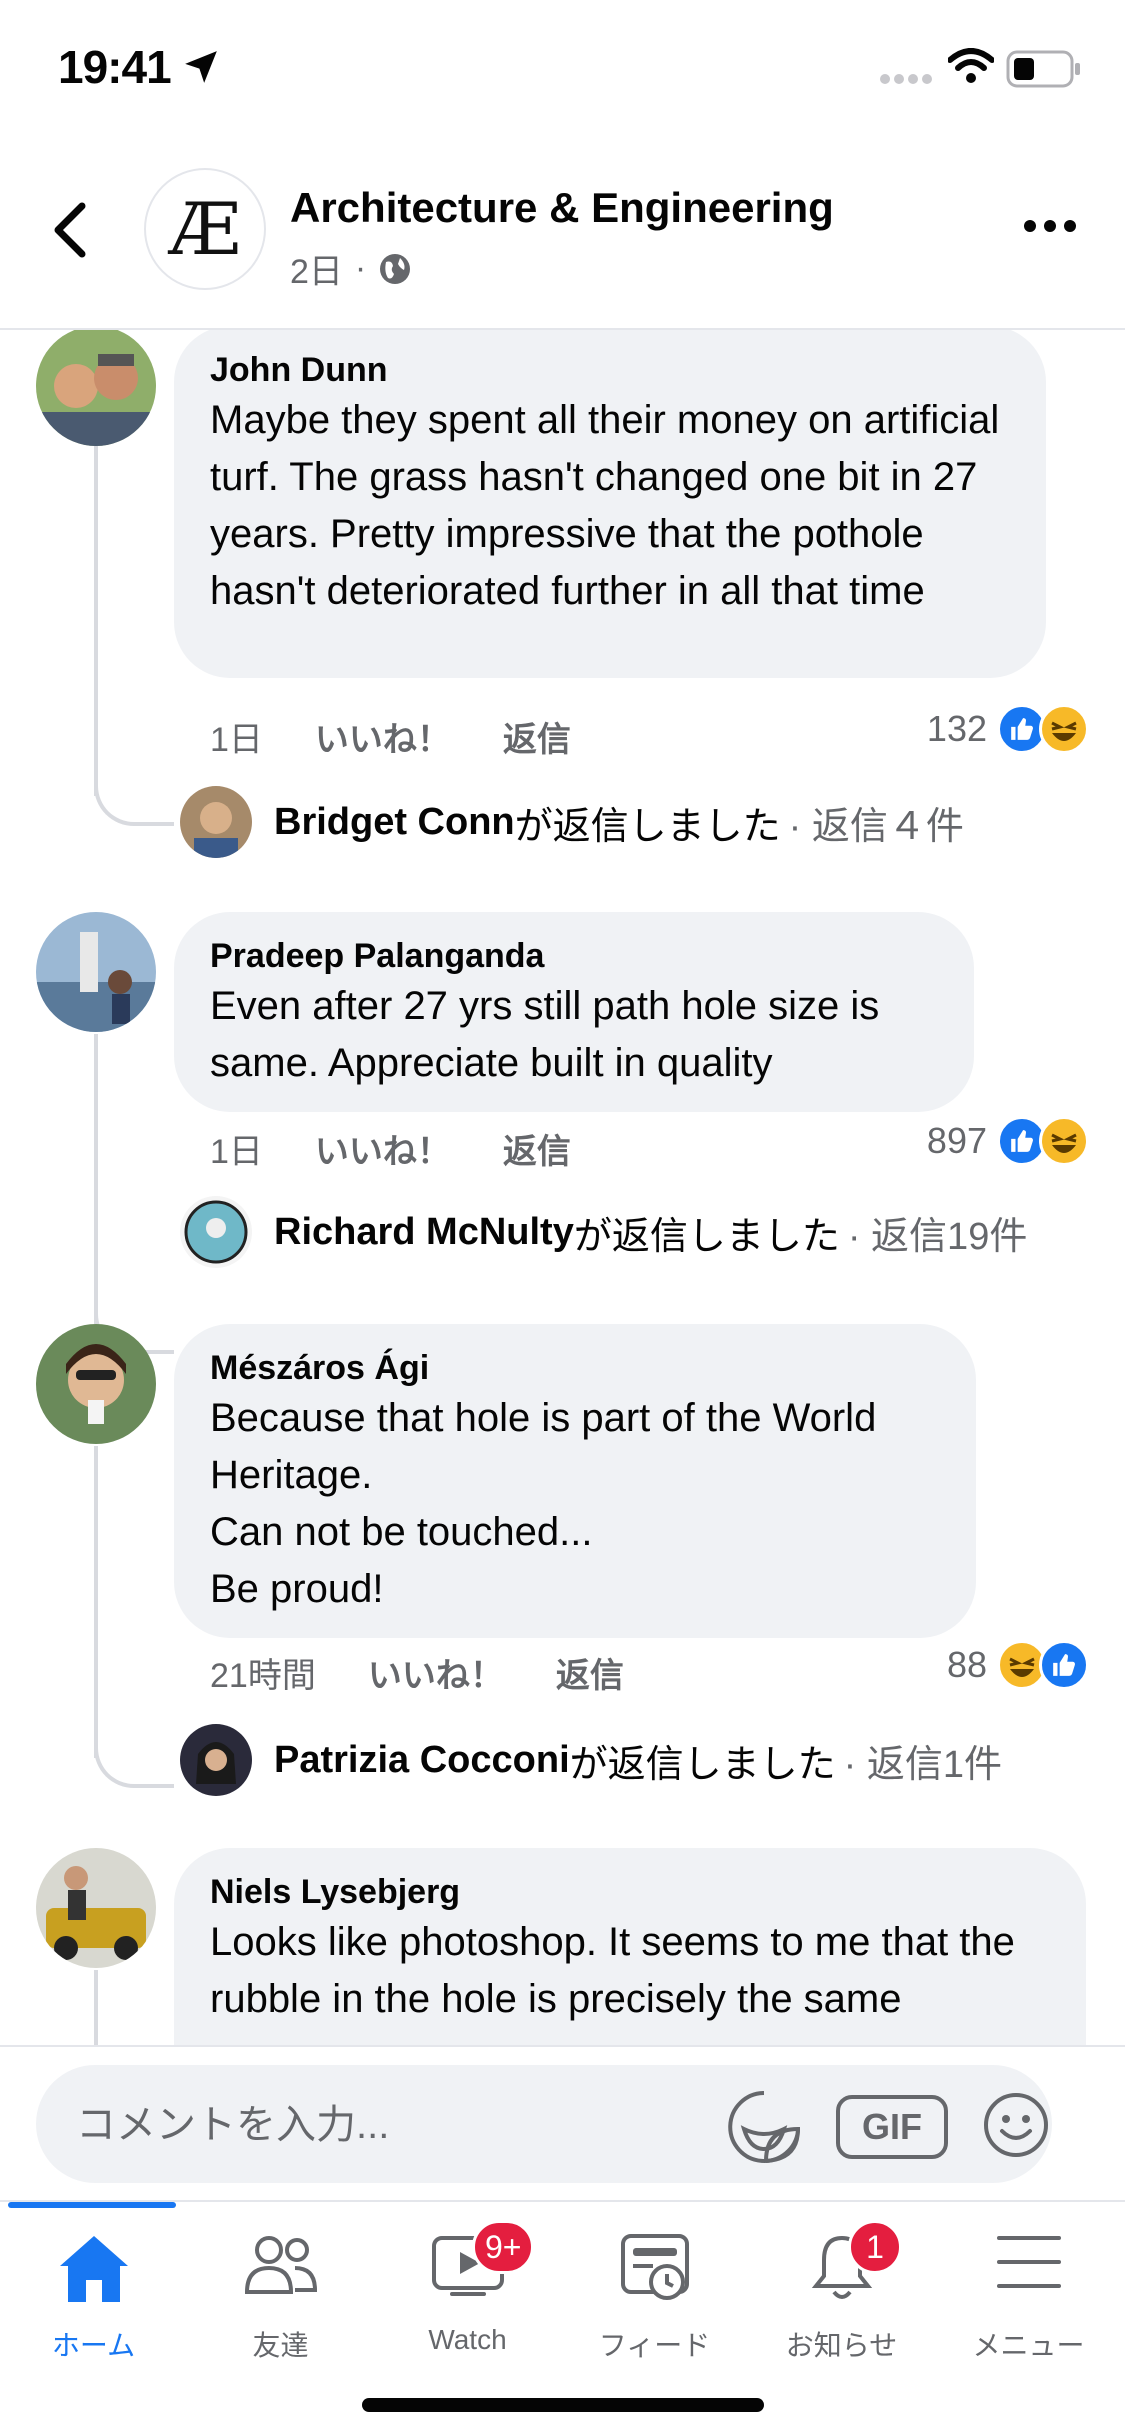 The height and width of the screenshot is (2436, 1125). Describe the element at coordinates (562, 208) in the screenshot. I see `group-name: Architecture & Engineering` at that location.